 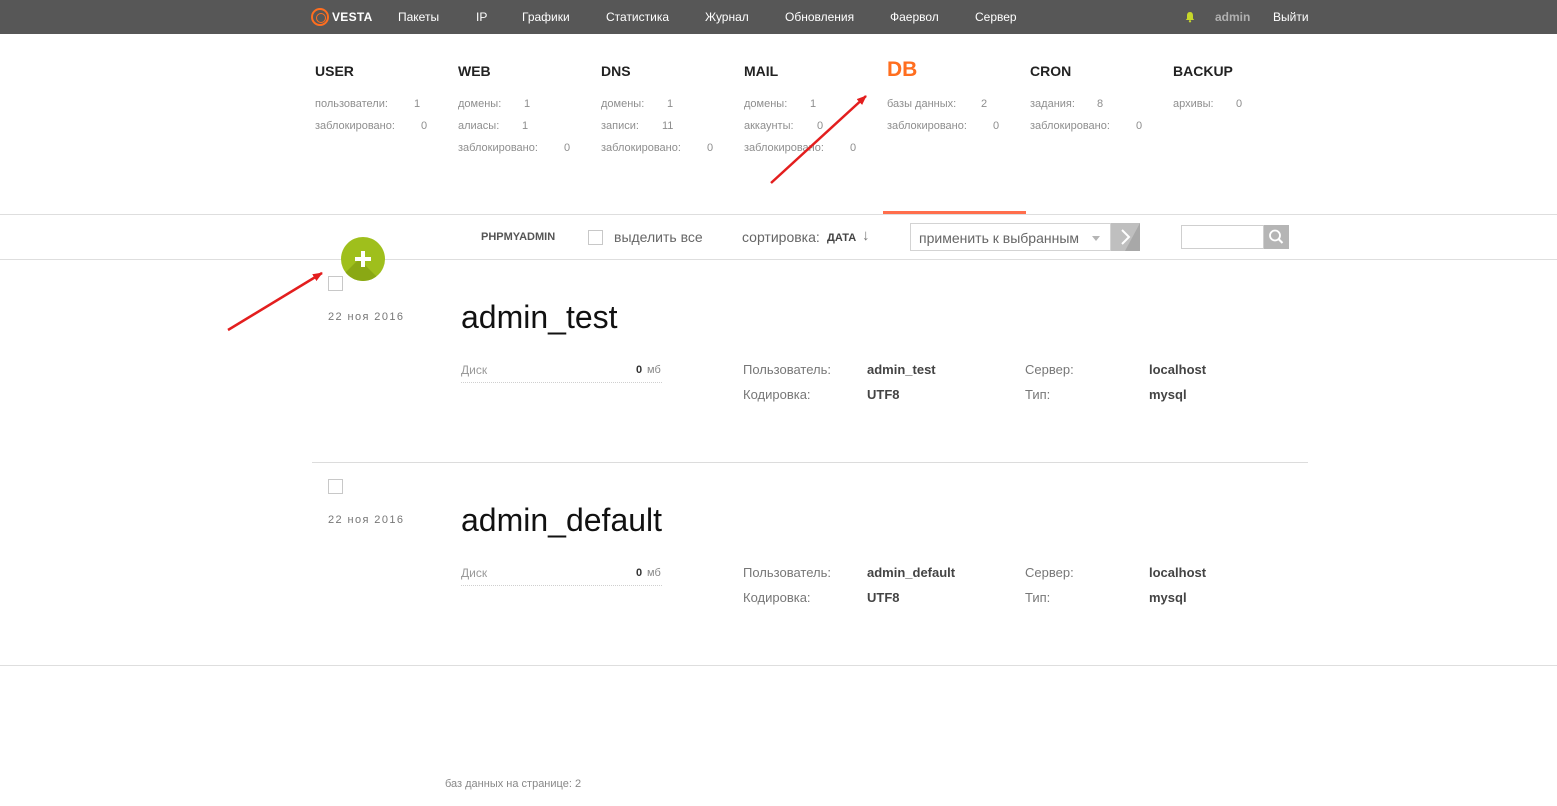 What do you see at coordinates (866, 235) in the screenshot?
I see `sort-arrow-icon: ↓` at bounding box center [866, 235].